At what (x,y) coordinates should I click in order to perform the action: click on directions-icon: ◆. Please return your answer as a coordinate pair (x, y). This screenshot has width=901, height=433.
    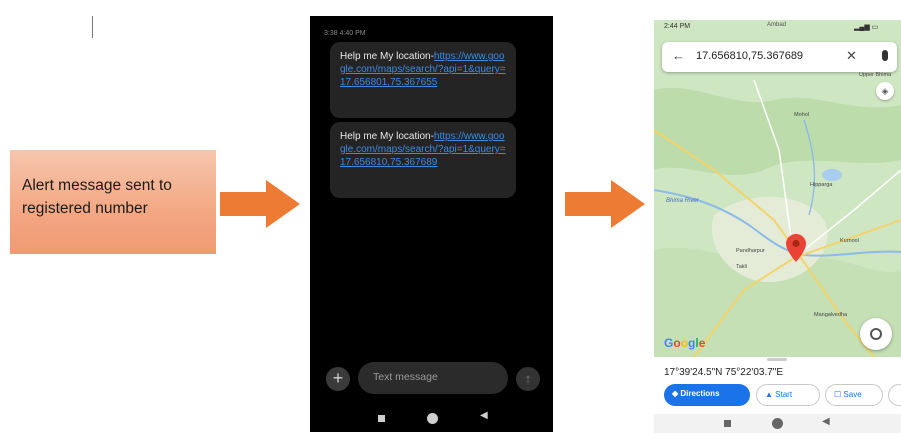
    Looking at the image, I should click on (675, 393).